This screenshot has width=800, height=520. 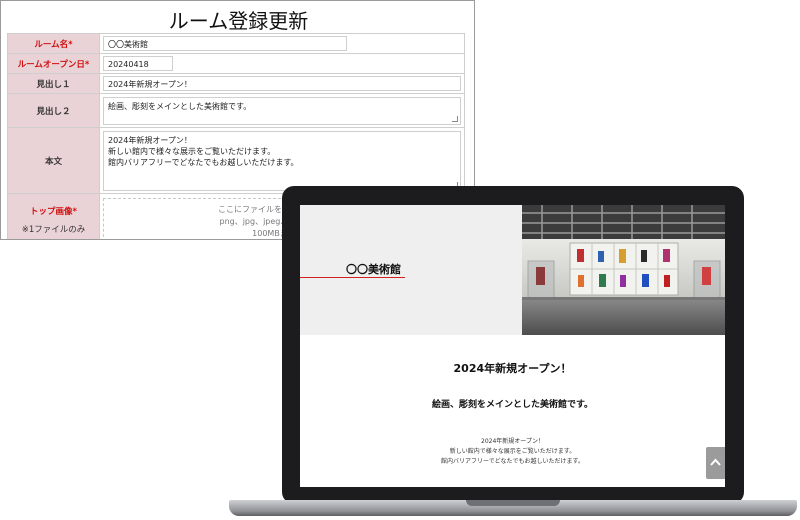 I want to click on top-image-note: ※1ファイルのみ, so click(x=53, y=229).